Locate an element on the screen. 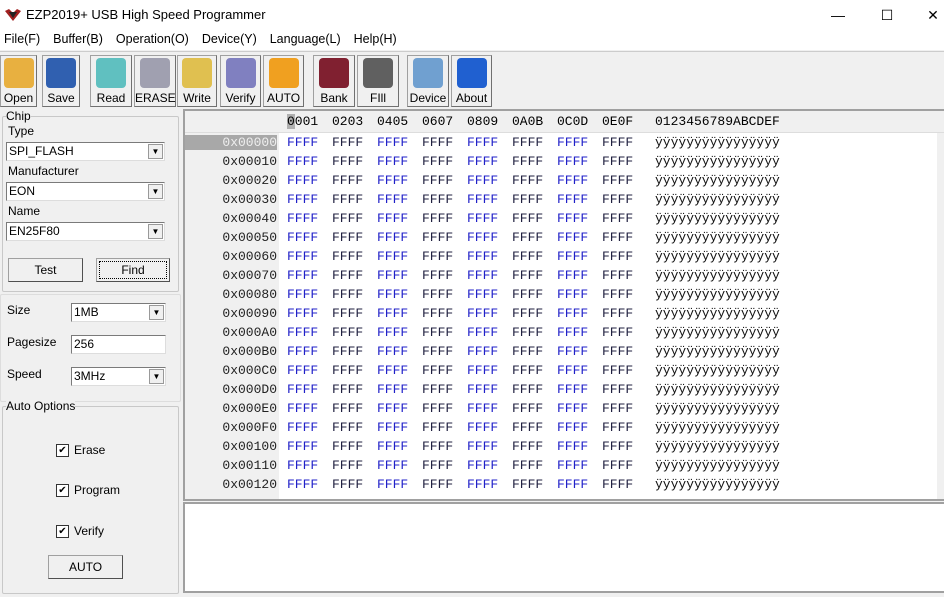  device-button: Device is located at coordinates (428, 81).